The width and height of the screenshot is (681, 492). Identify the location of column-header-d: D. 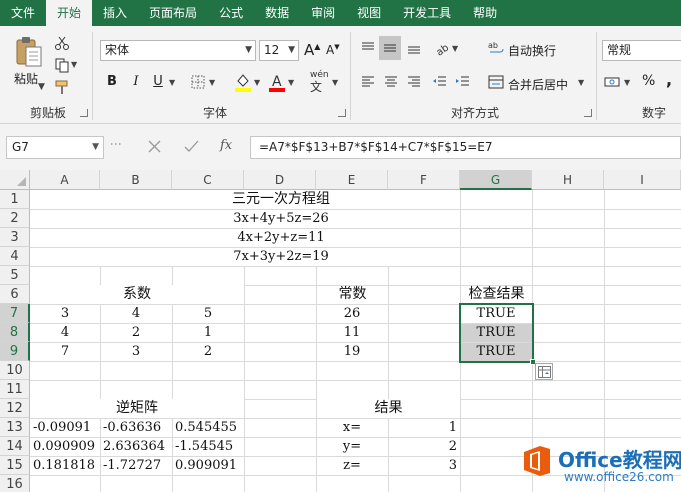
(280, 180).